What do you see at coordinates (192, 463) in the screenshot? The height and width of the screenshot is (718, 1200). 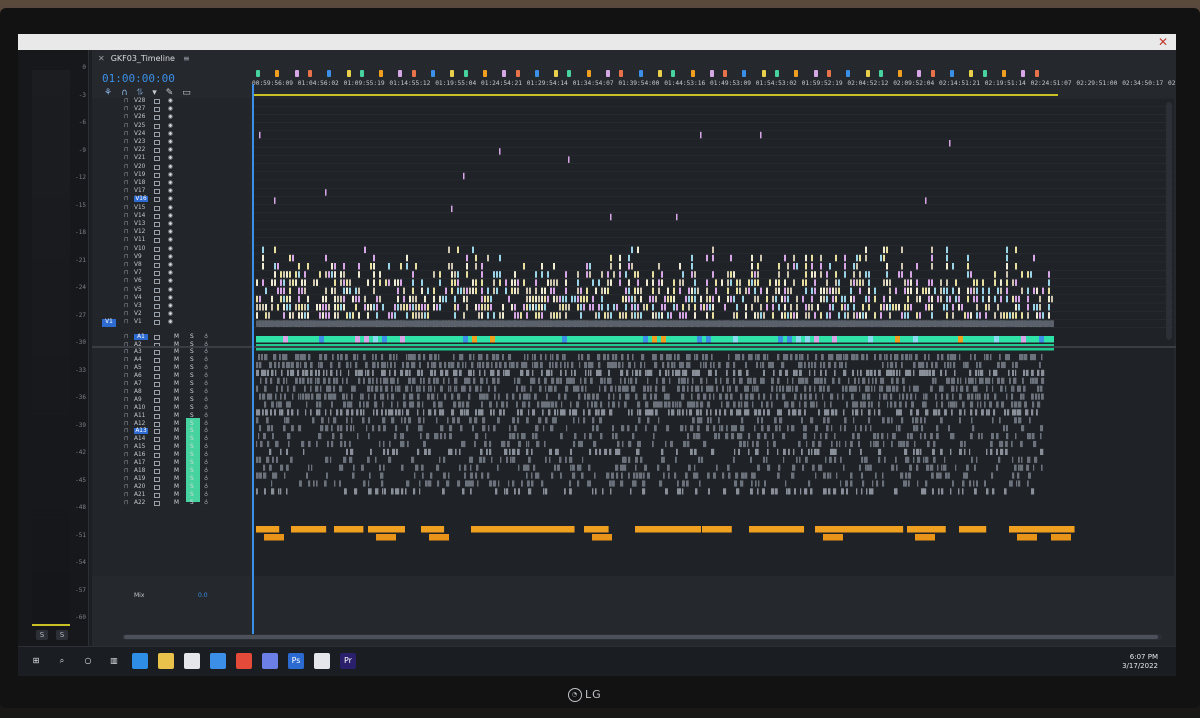 I see `solo-button: S` at bounding box center [192, 463].